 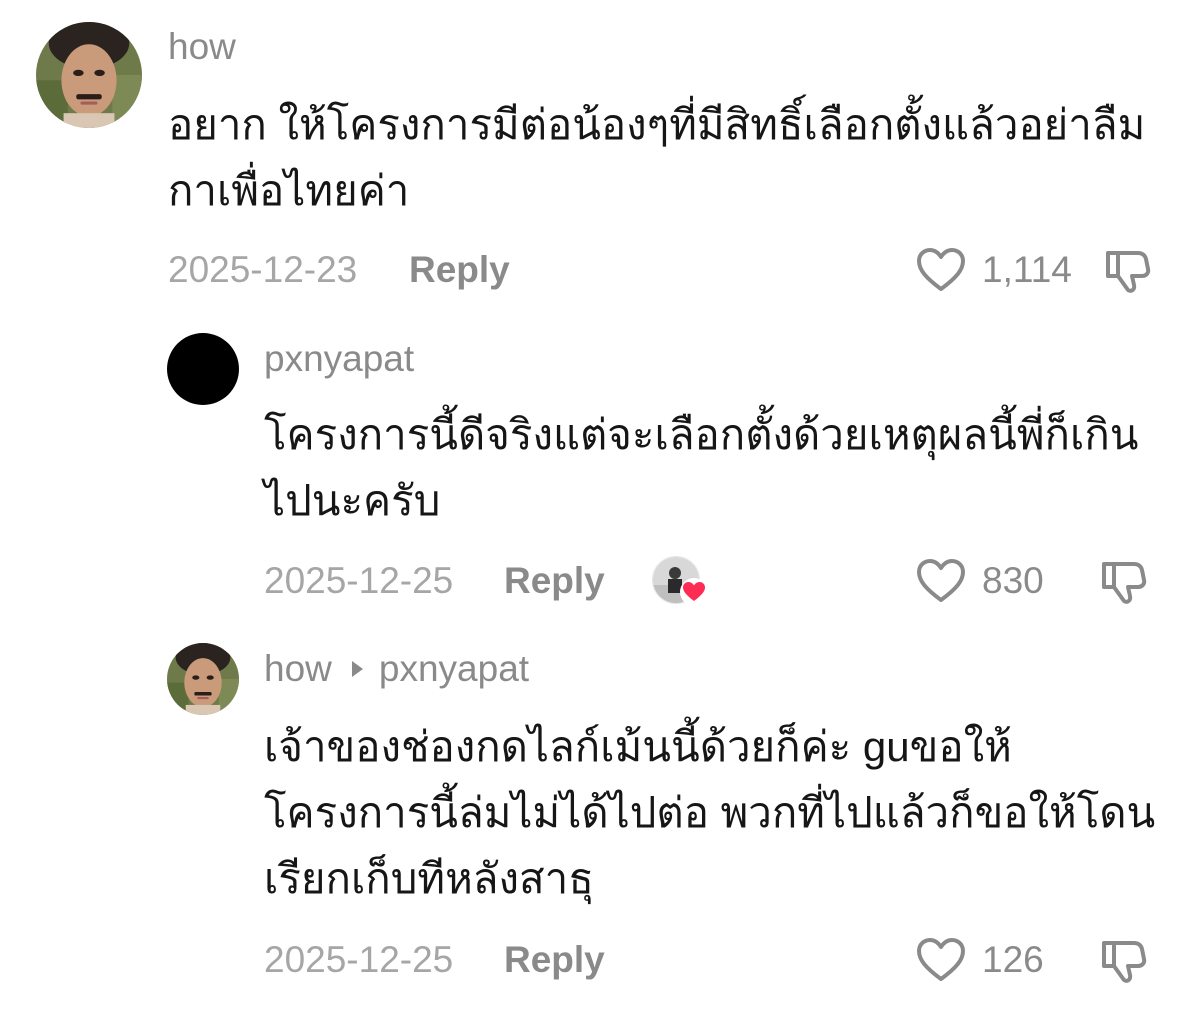 I want to click on like-count: 830, so click(x=1013, y=580).